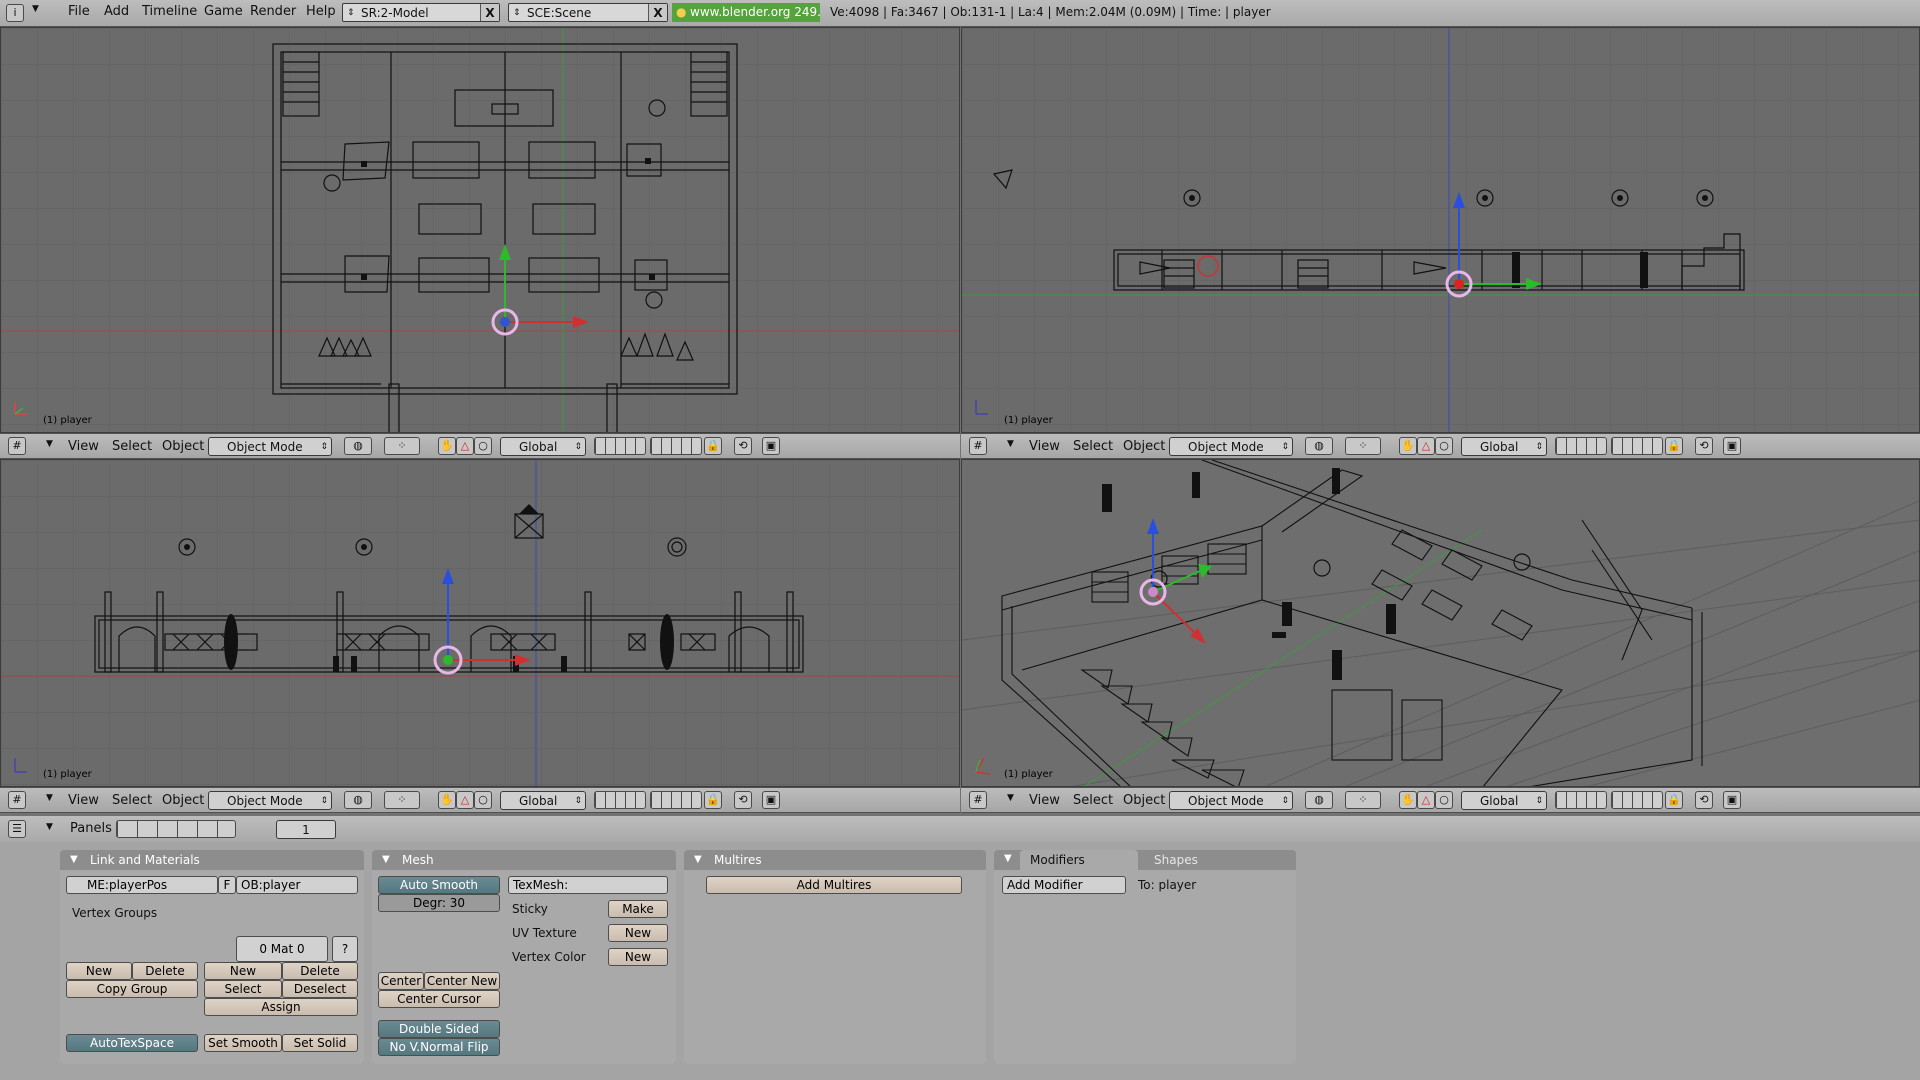 The image size is (1920, 1080). What do you see at coordinates (176, 829) in the screenshot?
I see `context-buttons` at bounding box center [176, 829].